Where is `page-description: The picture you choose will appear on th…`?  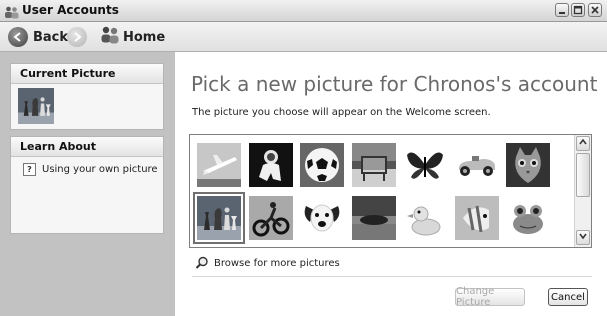
page-description: The picture you choose will appear on th… is located at coordinates (341, 112).